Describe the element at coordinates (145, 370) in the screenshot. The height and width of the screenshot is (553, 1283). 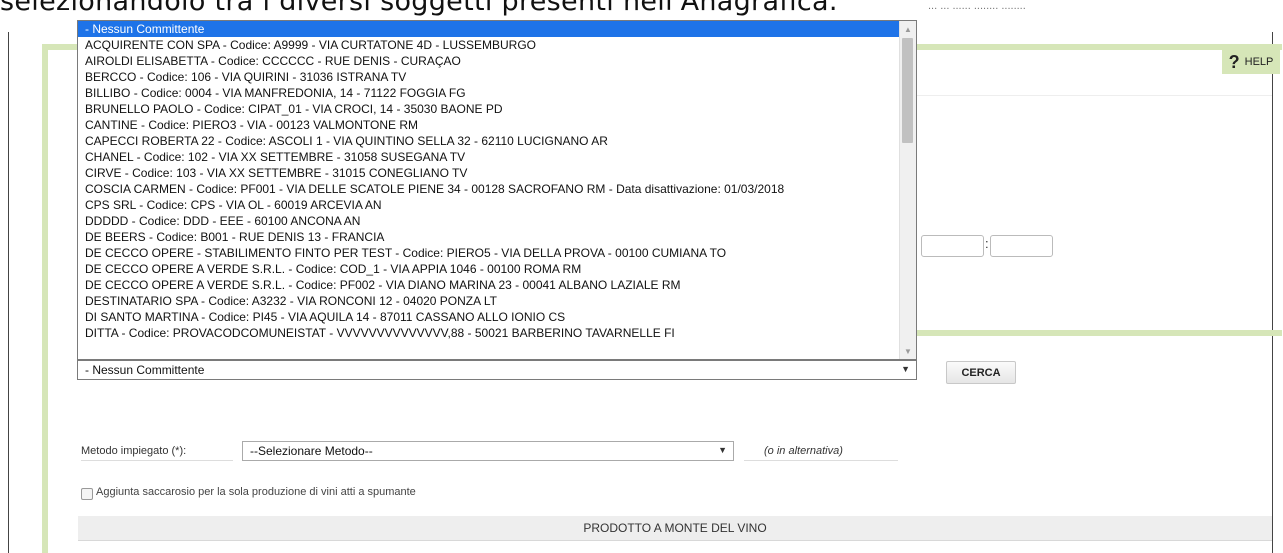
I see `committente-select-value: - Nessun Committente` at that location.